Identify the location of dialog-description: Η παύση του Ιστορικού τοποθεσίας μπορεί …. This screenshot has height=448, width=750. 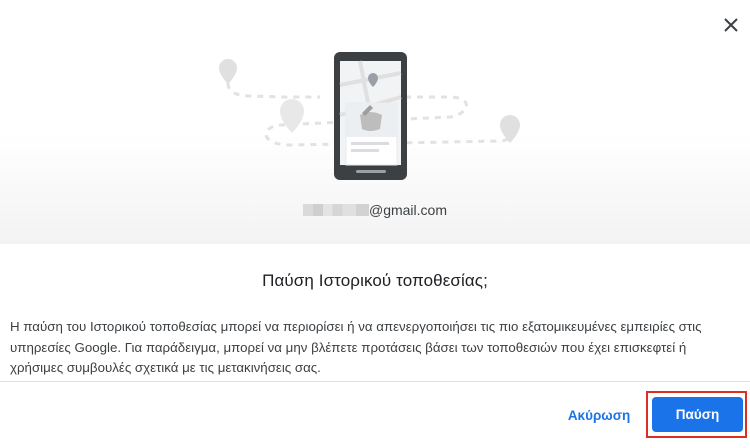
(356, 347).